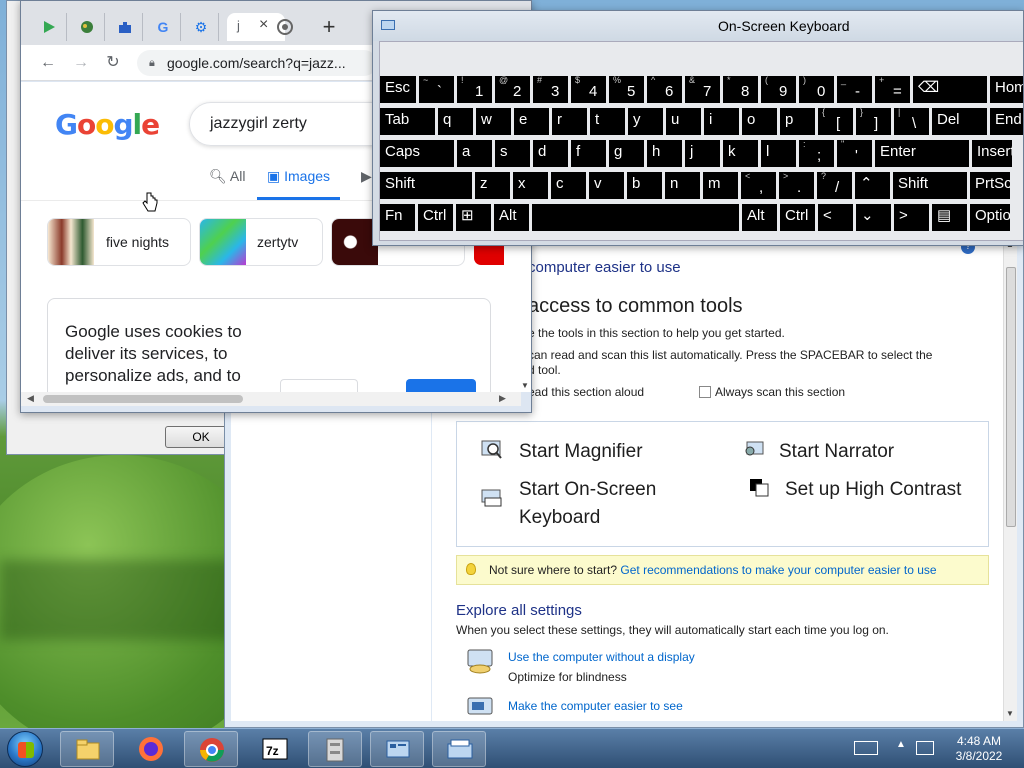  Describe the element at coordinates (836, 452) in the screenshot. I see `start-narrator-link: Start Narrator` at that location.